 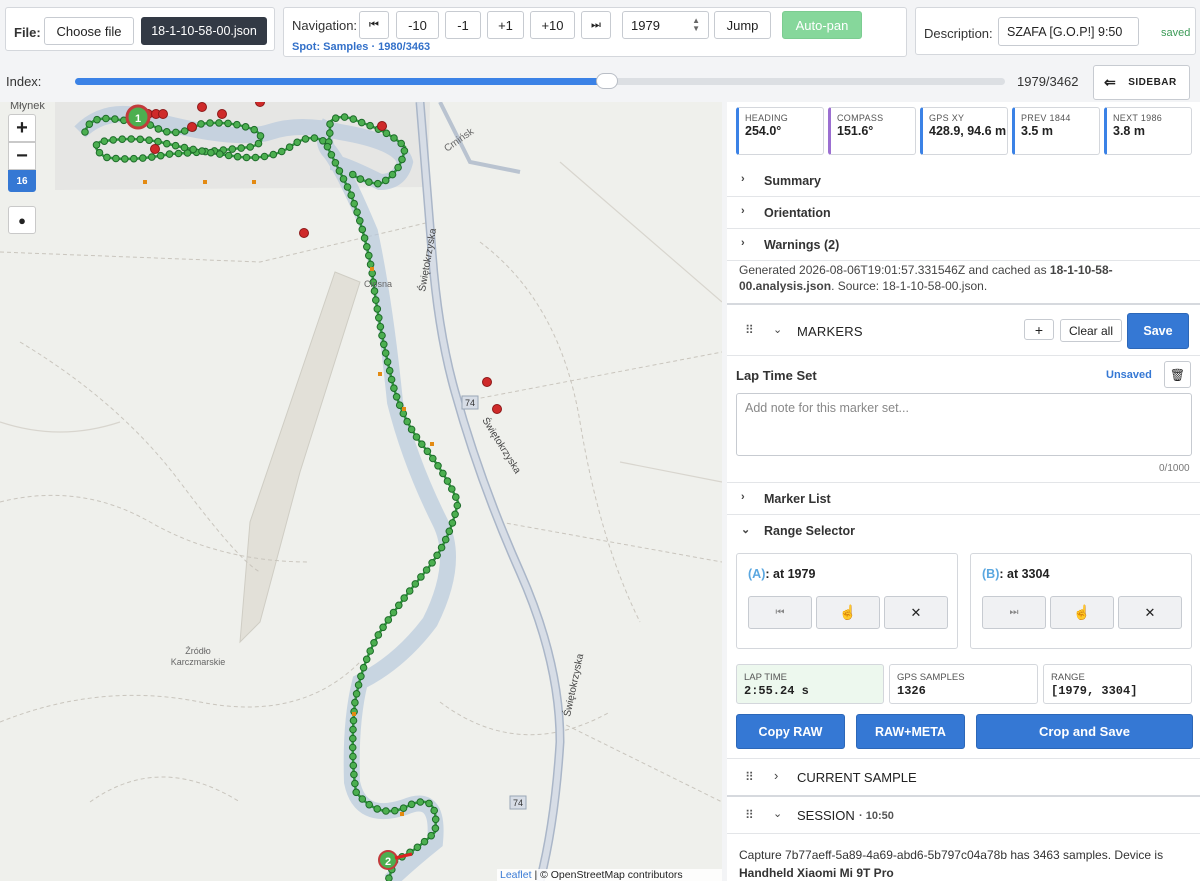 I want to click on place-label-ciosna: Ciosna, so click(x=378, y=284).